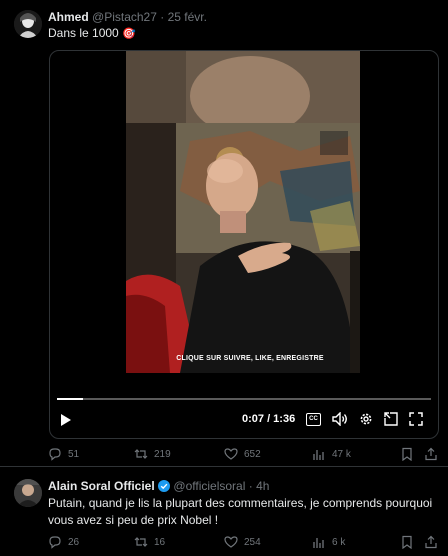  I want to click on author-name: Ahmed, so click(68, 17).